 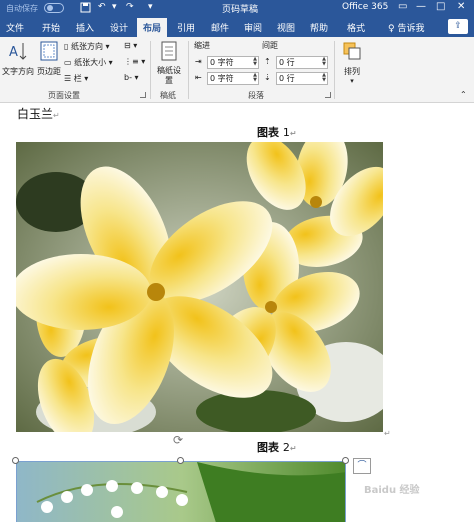 I want to click on spacing-after-input: 0 行 ▲ ▼, so click(x=302, y=78).